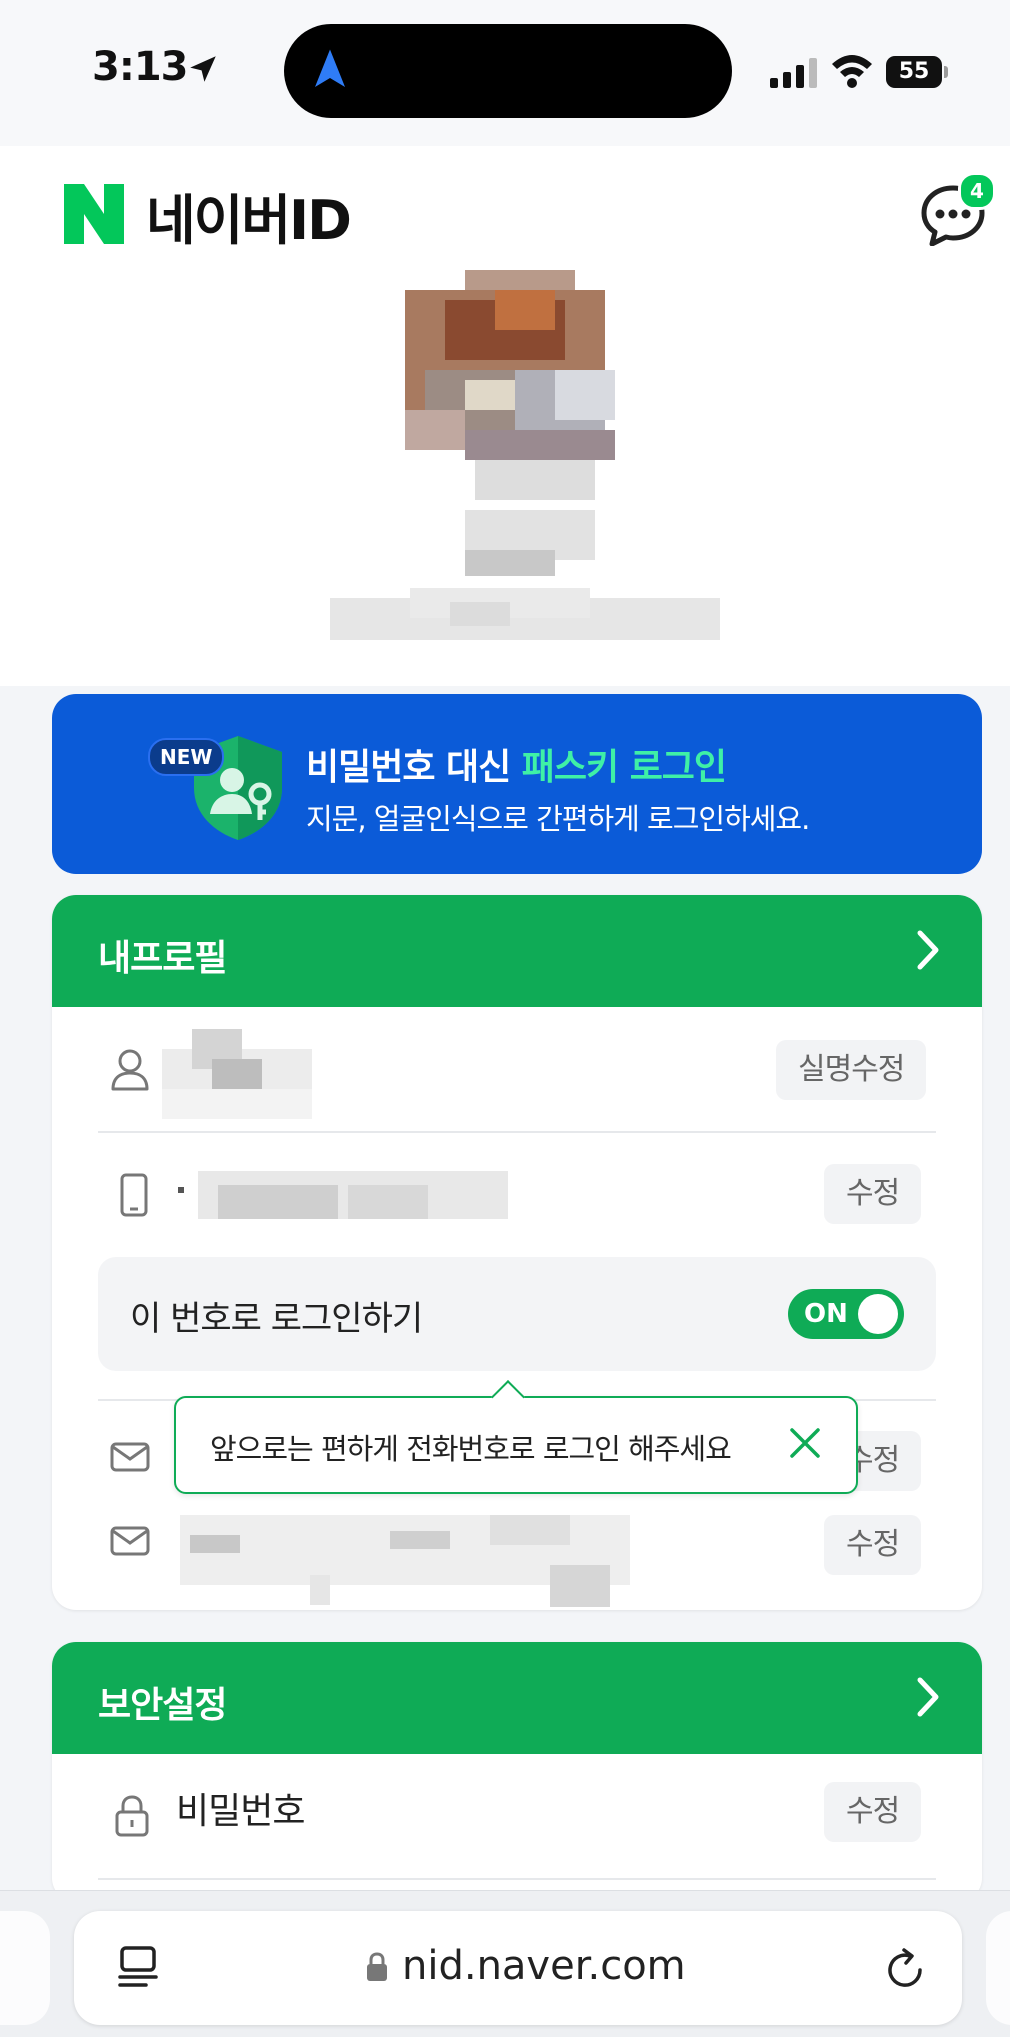  Describe the element at coordinates (330, 68) in the screenshot. I see `navigation-arrow-icon` at that location.